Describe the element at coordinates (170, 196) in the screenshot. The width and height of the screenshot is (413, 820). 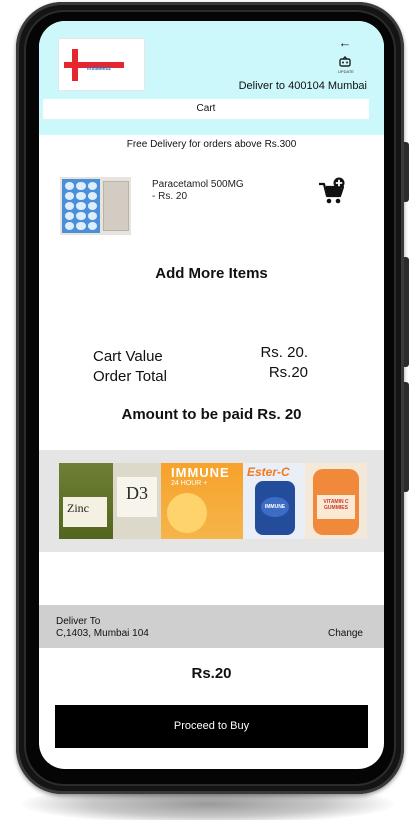
I see `cart-item-price: - Rs. 20` at that location.